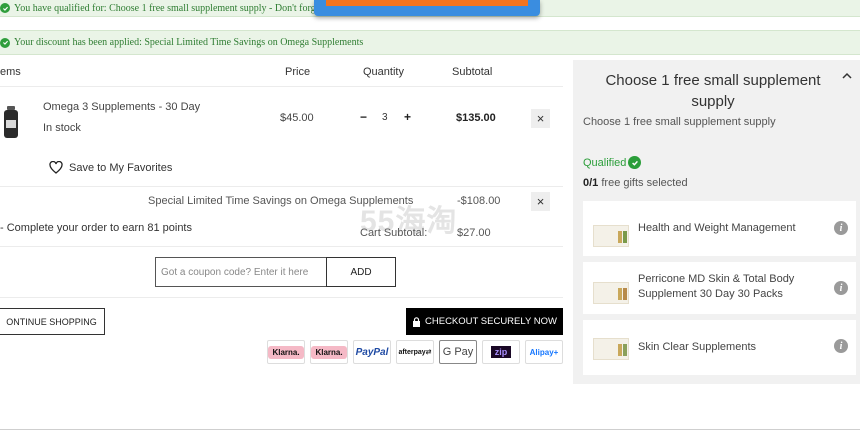 This screenshot has height=434, width=860. What do you see at coordinates (847, 76) in the screenshot?
I see `chevron-up-icon` at bounding box center [847, 76].